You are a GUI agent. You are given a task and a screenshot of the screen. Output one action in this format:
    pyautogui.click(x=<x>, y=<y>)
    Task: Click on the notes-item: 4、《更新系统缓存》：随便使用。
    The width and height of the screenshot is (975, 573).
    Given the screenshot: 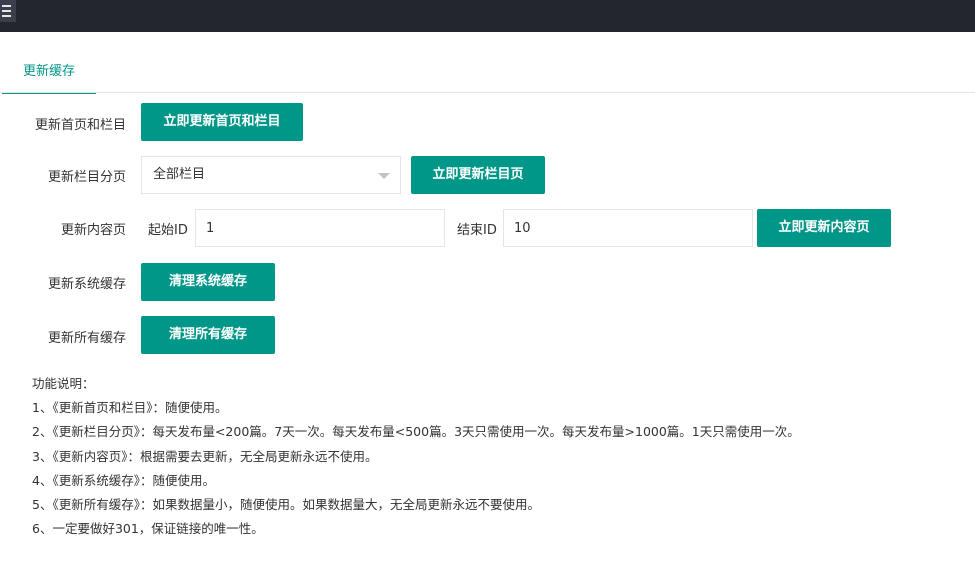 What is the action you would take?
    pyautogui.click(x=123, y=480)
    